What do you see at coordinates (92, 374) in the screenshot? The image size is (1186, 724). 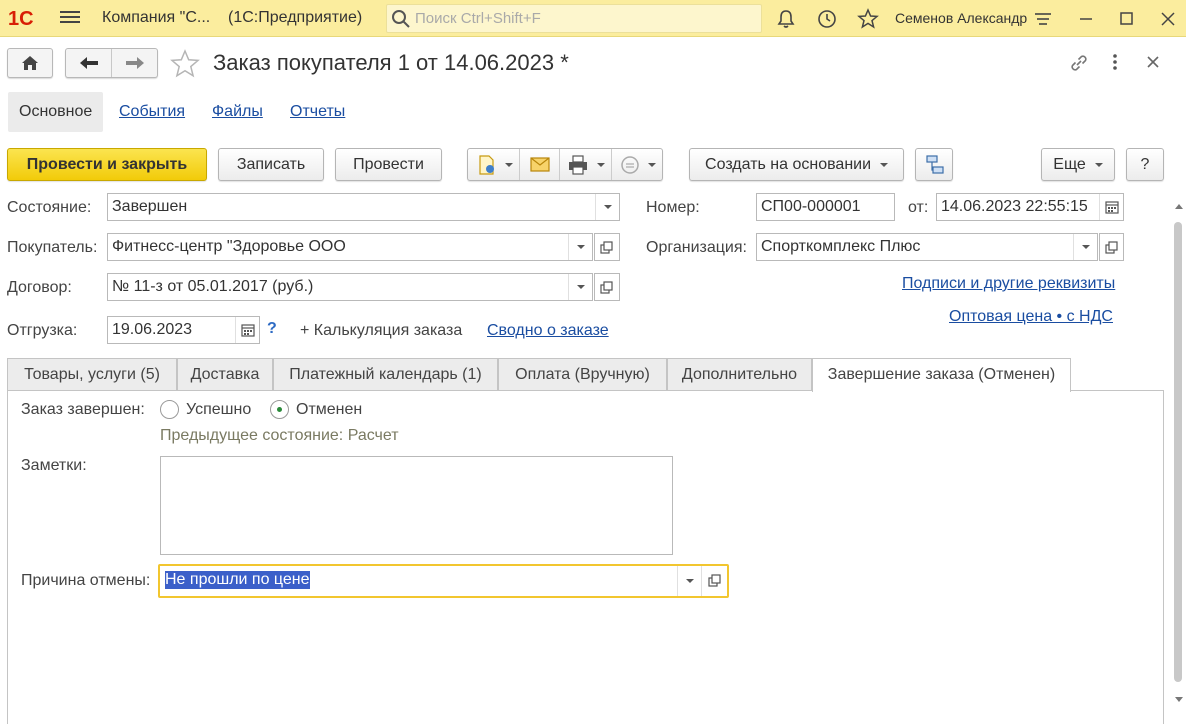 I see `tab-goods: Товары, услуги (5)` at bounding box center [92, 374].